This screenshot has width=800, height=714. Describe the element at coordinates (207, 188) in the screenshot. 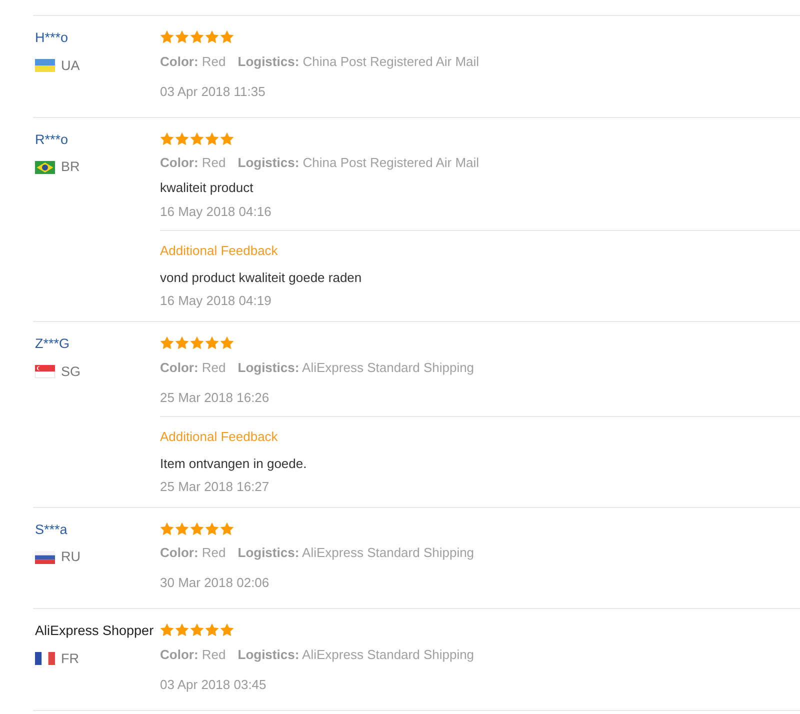

I see `review-comment: kwaliteit product` at that location.